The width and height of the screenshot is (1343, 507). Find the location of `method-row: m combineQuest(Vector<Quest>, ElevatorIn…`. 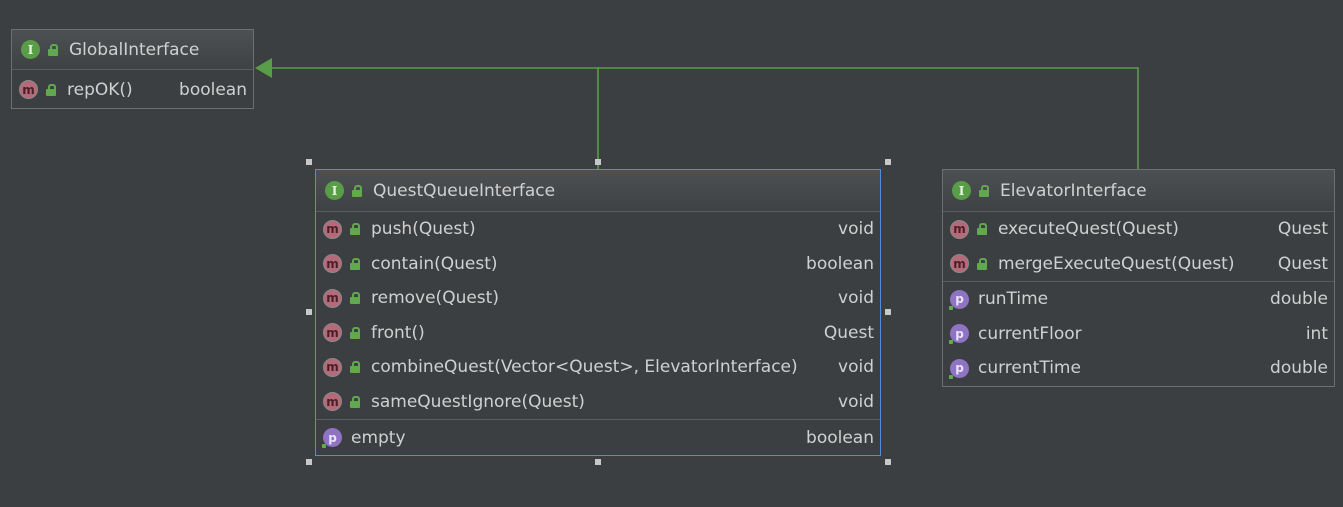

method-row: m combineQuest(Vector<Quest>, ElevatorIn… is located at coordinates (598, 367).